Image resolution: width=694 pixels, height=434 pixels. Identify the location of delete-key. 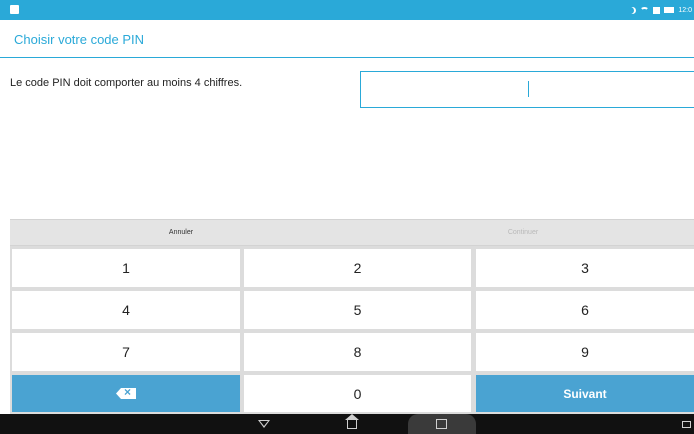
(126, 393).